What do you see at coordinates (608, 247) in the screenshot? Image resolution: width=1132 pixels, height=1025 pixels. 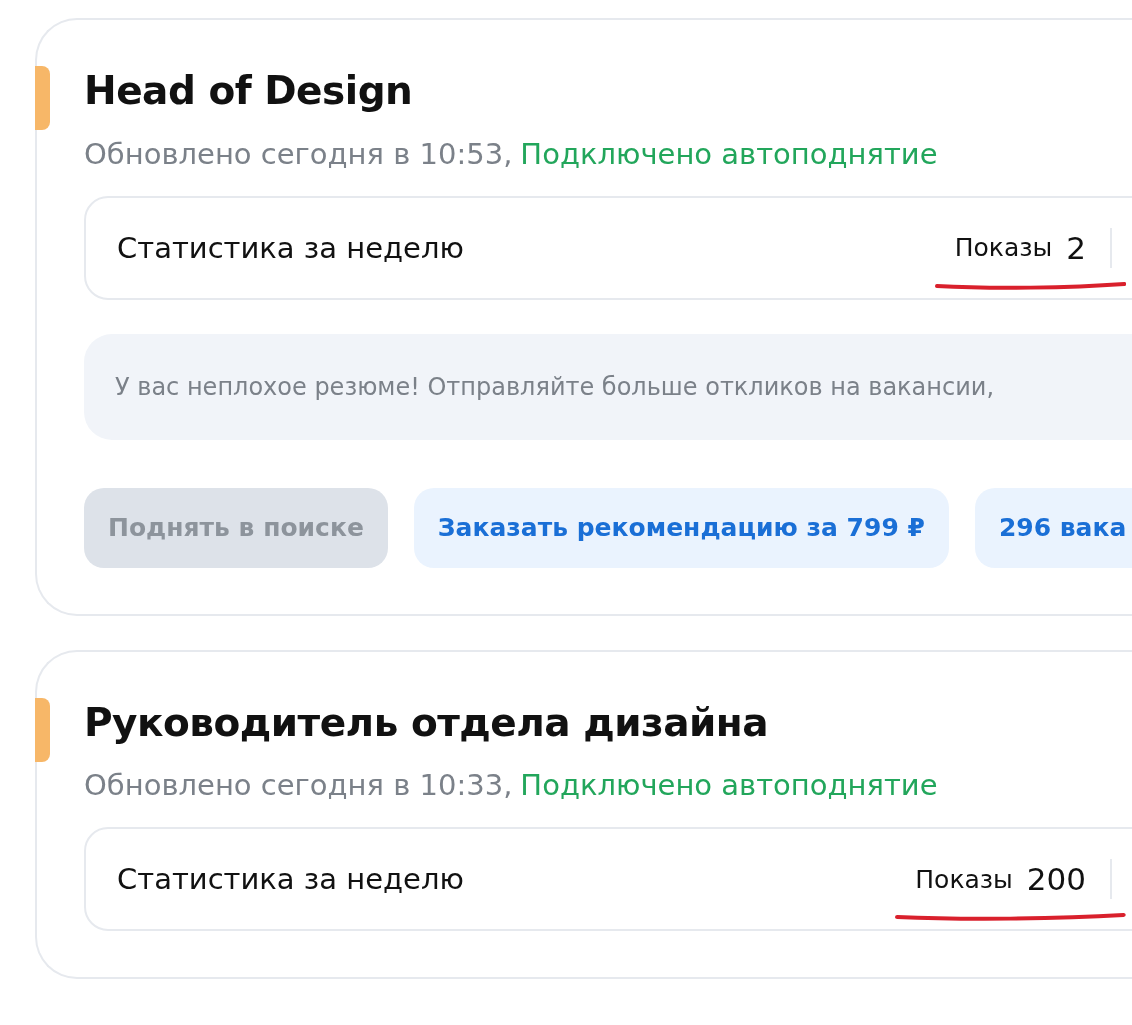 I see `stats-panel: Статистика за неделю Показы 2` at bounding box center [608, 247].